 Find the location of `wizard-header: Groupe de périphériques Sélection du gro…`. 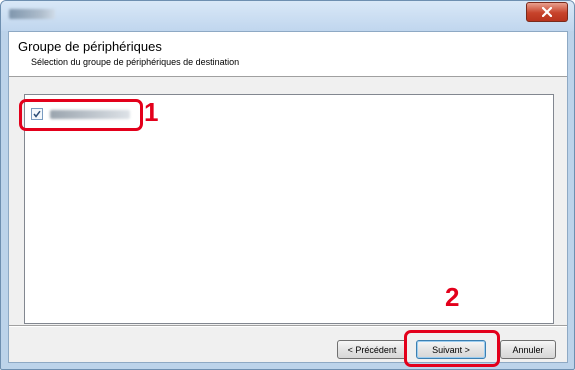

wizard-header: Groupe de périphériques Sélection du gro… is located at coordinates (288, 54).